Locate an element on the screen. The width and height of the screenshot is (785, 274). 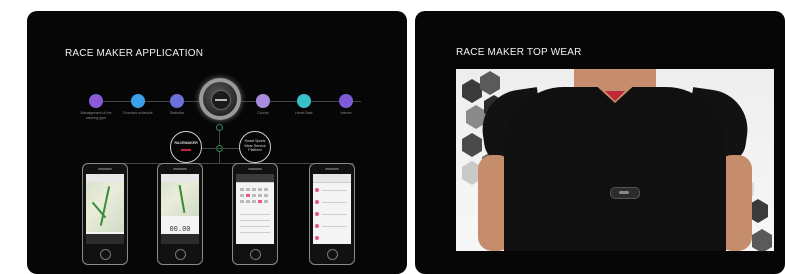
device-circle-text: RACEMAKER is located at coordinates (186, 143).